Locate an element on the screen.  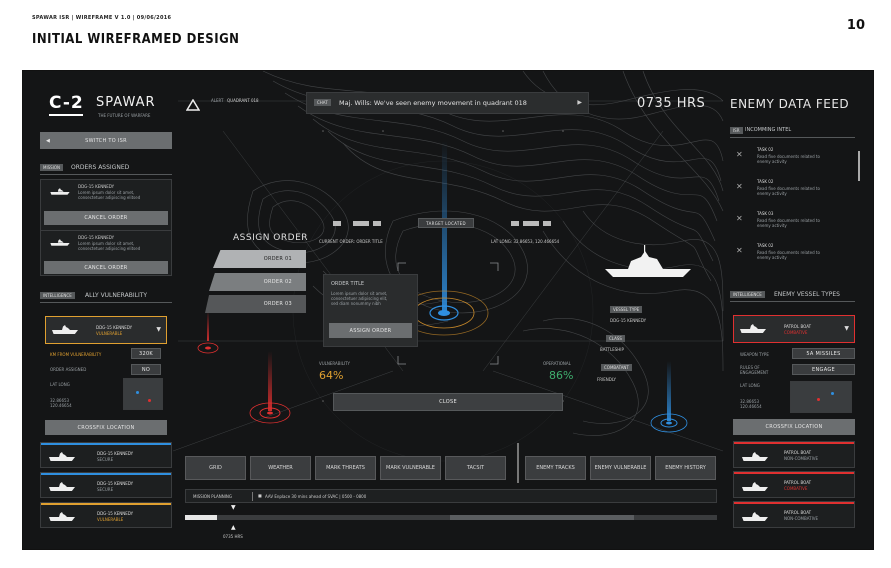
timeline-marker-top: ▼ is located at coordinates (233, 507).